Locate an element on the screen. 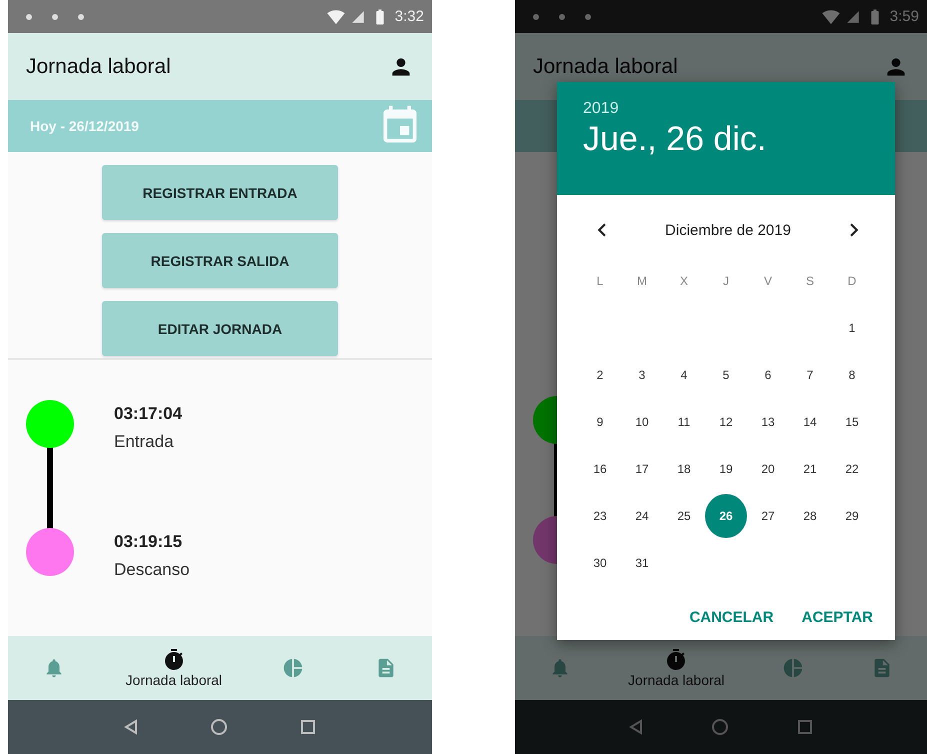  calendar-day: 7 is located at coordinates (810, 374).